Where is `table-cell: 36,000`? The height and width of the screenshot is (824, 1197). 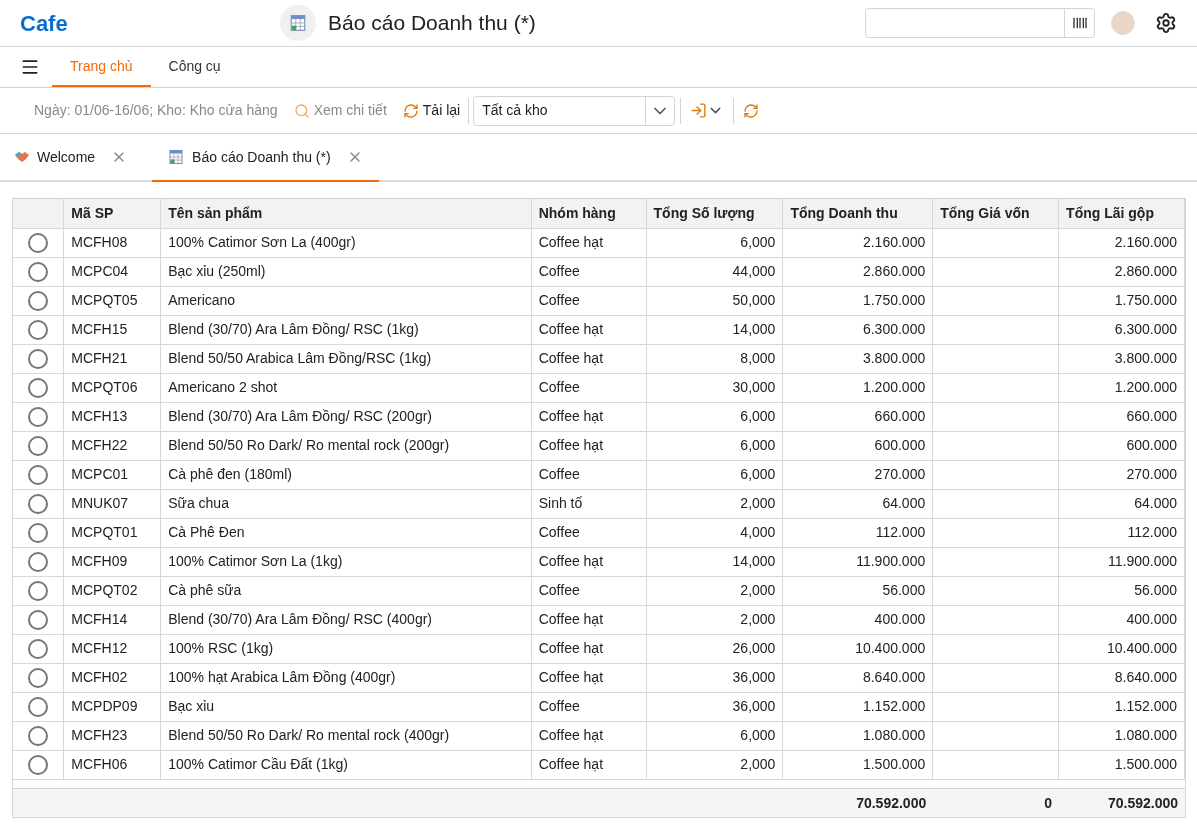
table-cell: 36,000 is located at coordinates (714, 706).